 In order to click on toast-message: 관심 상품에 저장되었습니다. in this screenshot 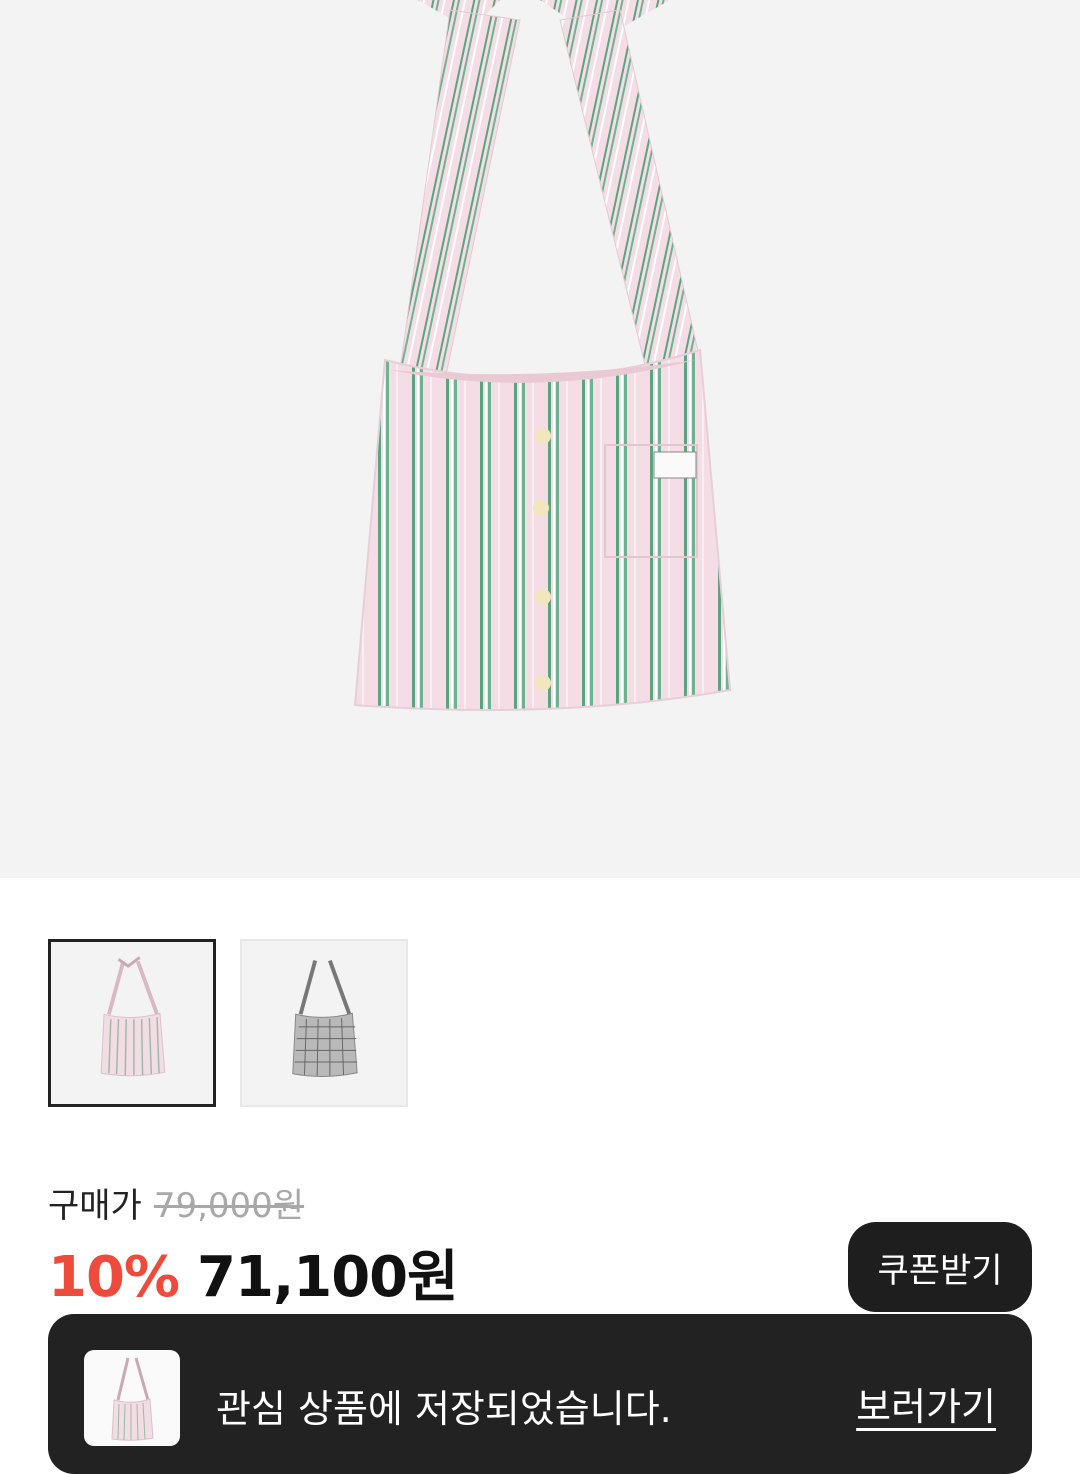, I will do `click(444, 1409)`.